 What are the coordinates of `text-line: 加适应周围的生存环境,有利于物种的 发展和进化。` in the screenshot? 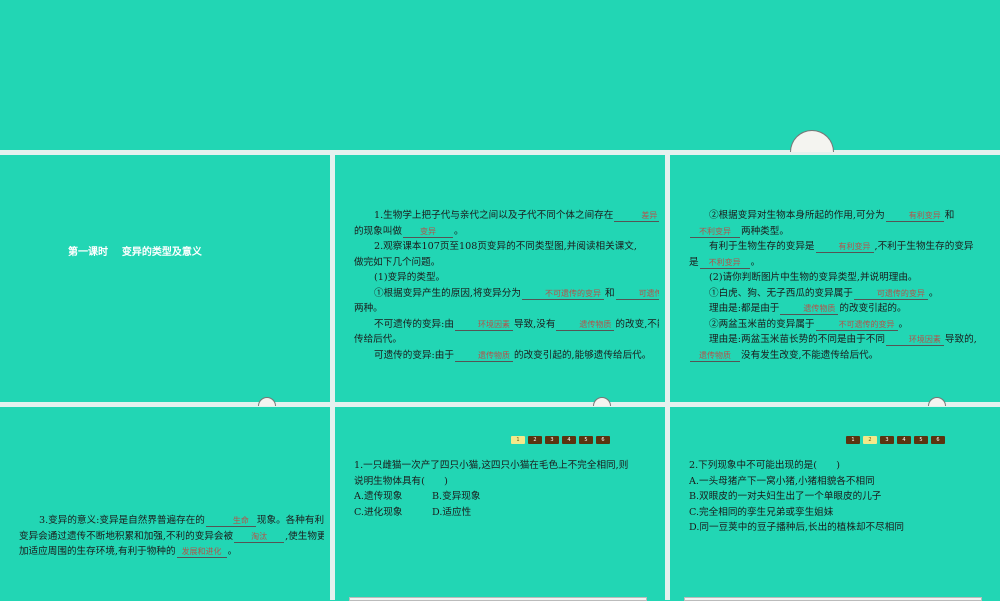 It's located at (171, 552).